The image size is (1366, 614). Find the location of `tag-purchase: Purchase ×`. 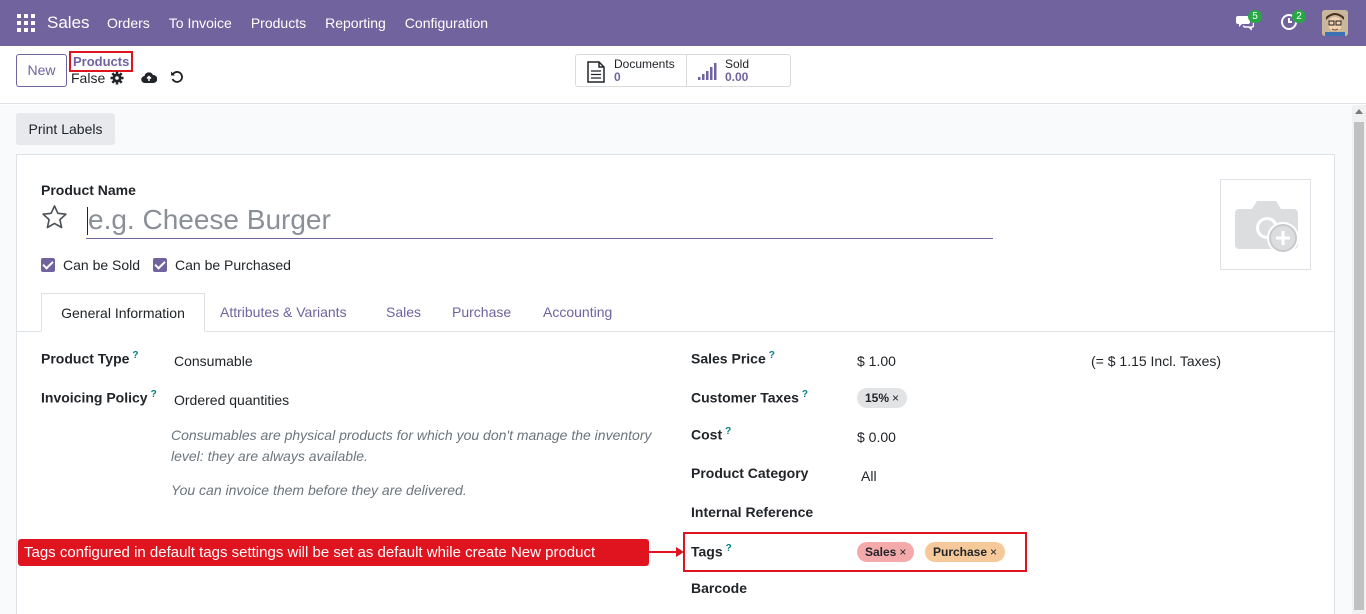

tag-purchase: Purchase × is located at coordinates (965, 552).